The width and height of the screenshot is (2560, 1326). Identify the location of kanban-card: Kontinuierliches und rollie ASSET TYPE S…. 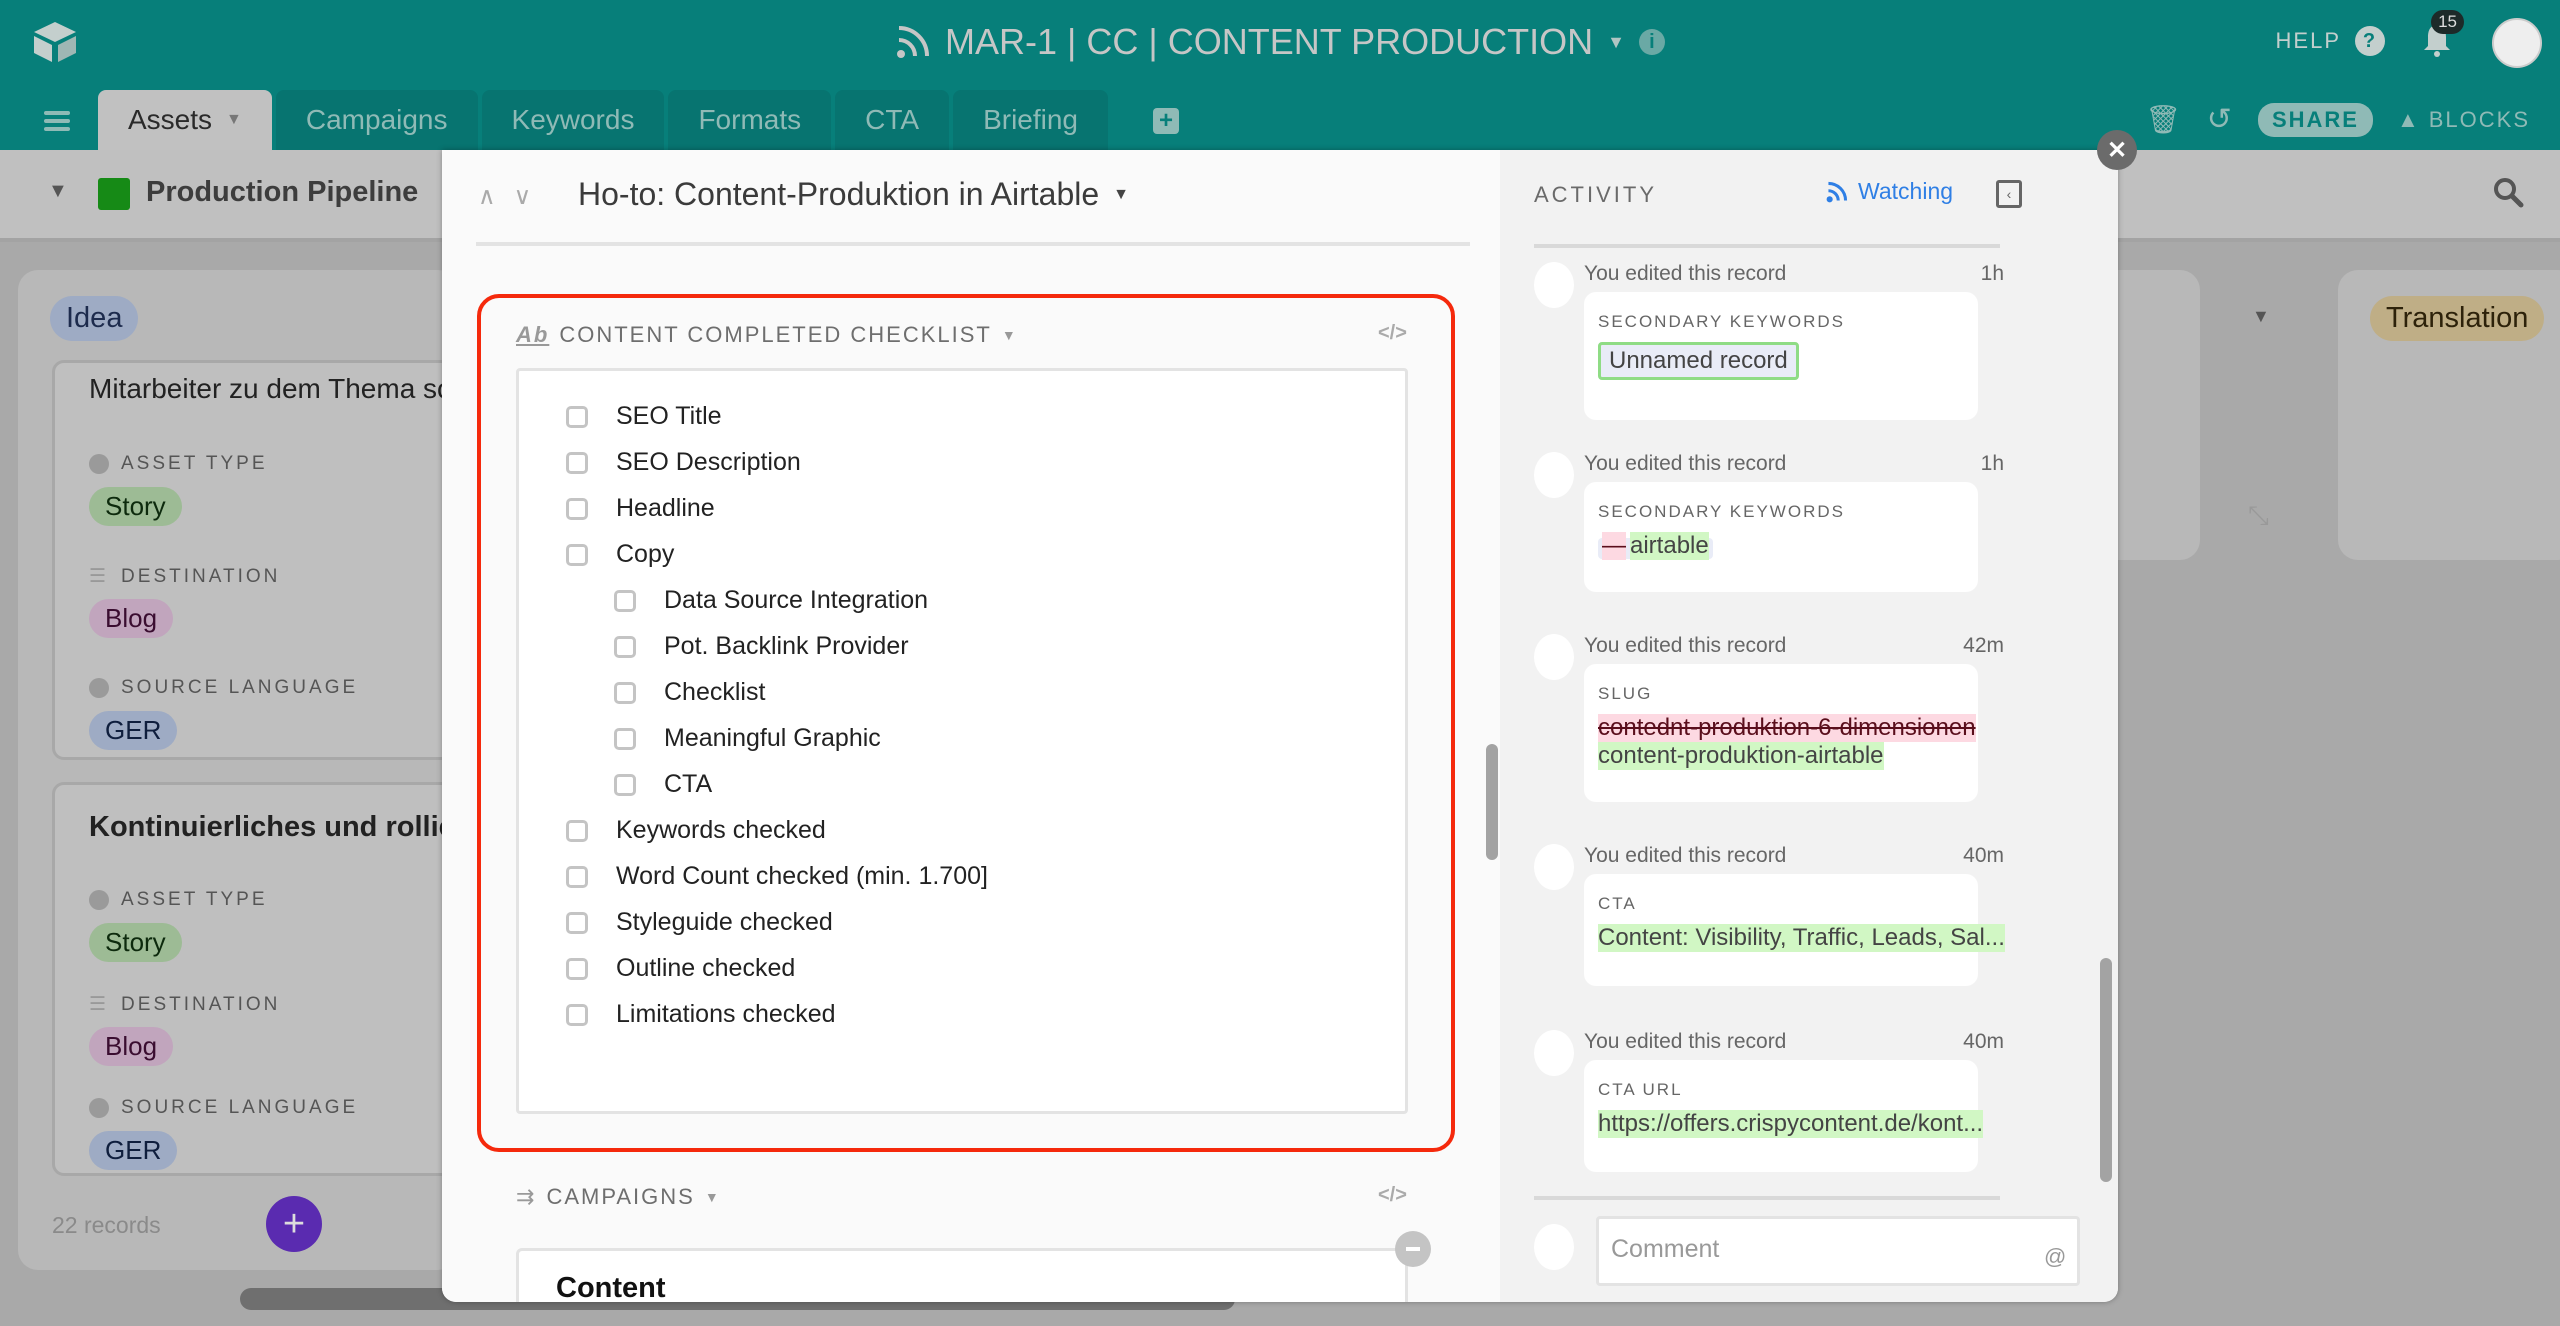
(262, 979).